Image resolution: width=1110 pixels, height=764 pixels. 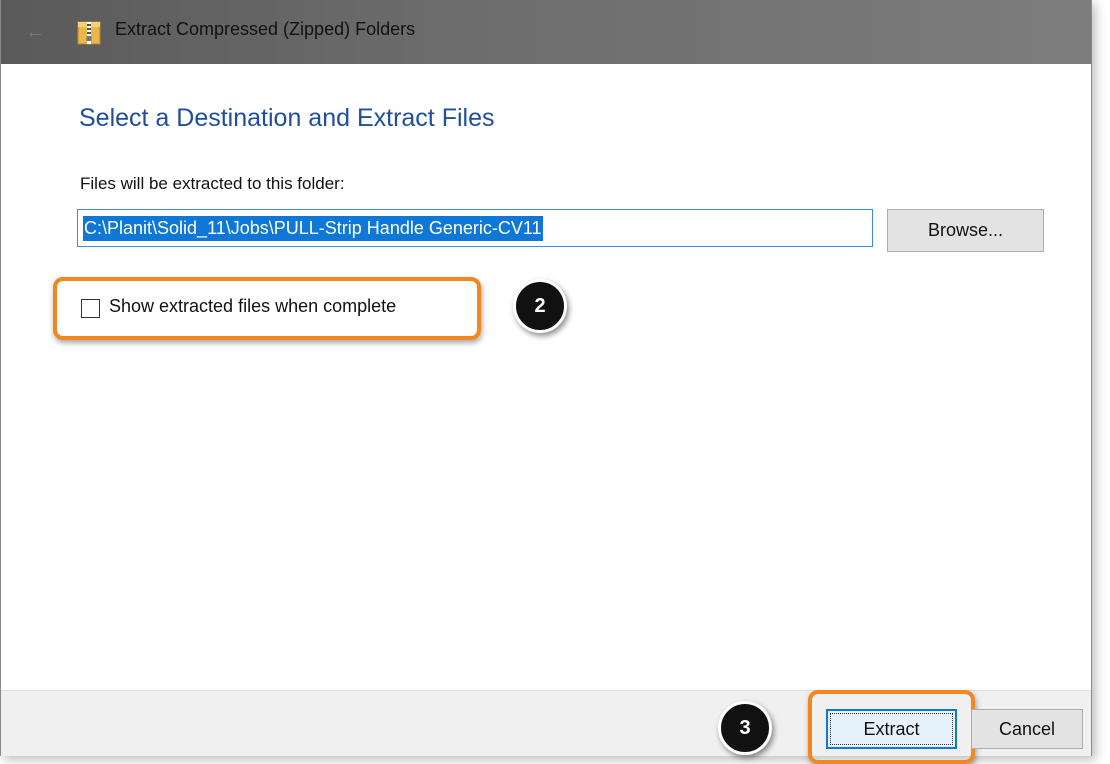 What do you see at coordinates (546, 32) in the screenshot?
I see `title-bar: ← Extract Compressed (Zipped) Folders` at bounding box center [546, 32].